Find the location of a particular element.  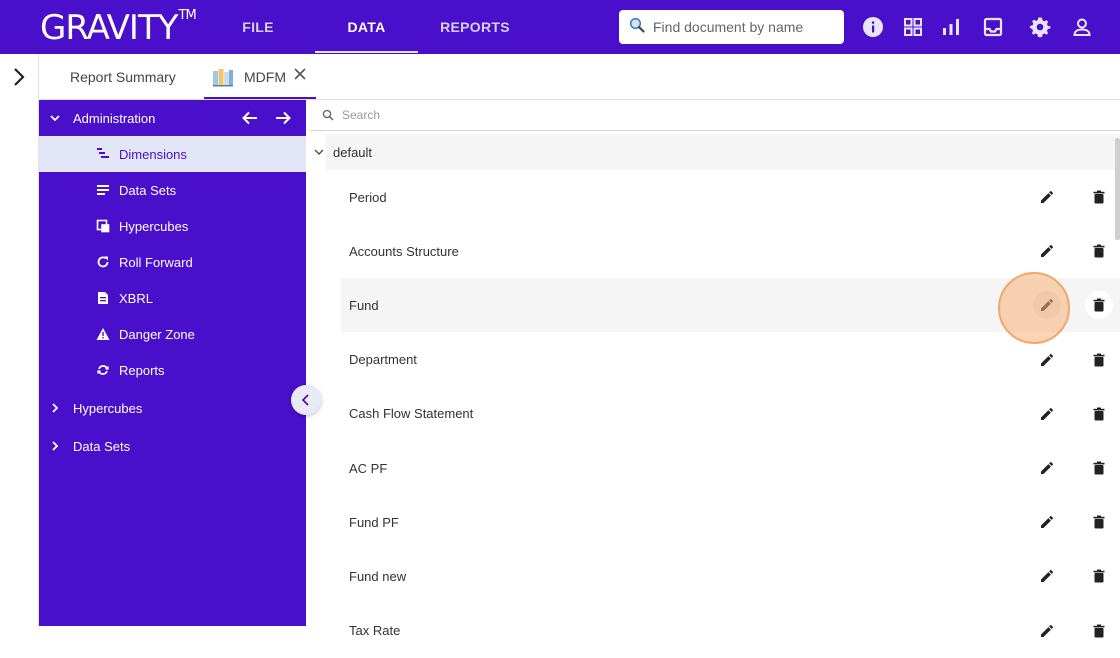

bar-chart-icon is located at coordinates (951, 27).